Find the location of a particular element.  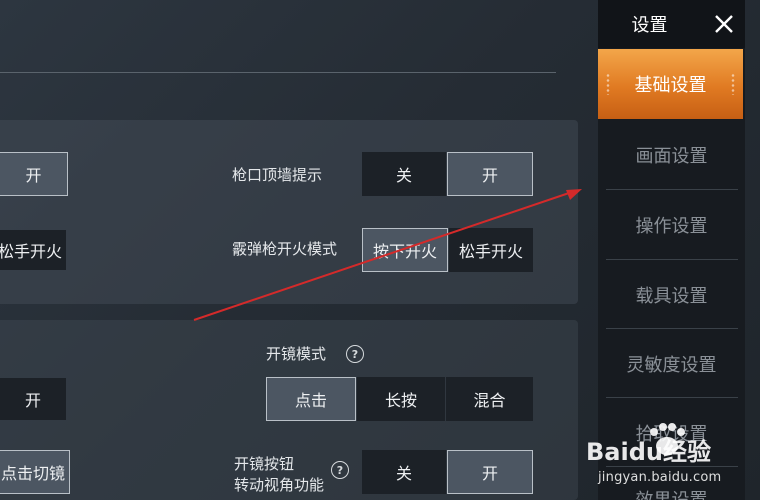

watermark-brand: Baidu经验 is located at coordinates (648, 452).